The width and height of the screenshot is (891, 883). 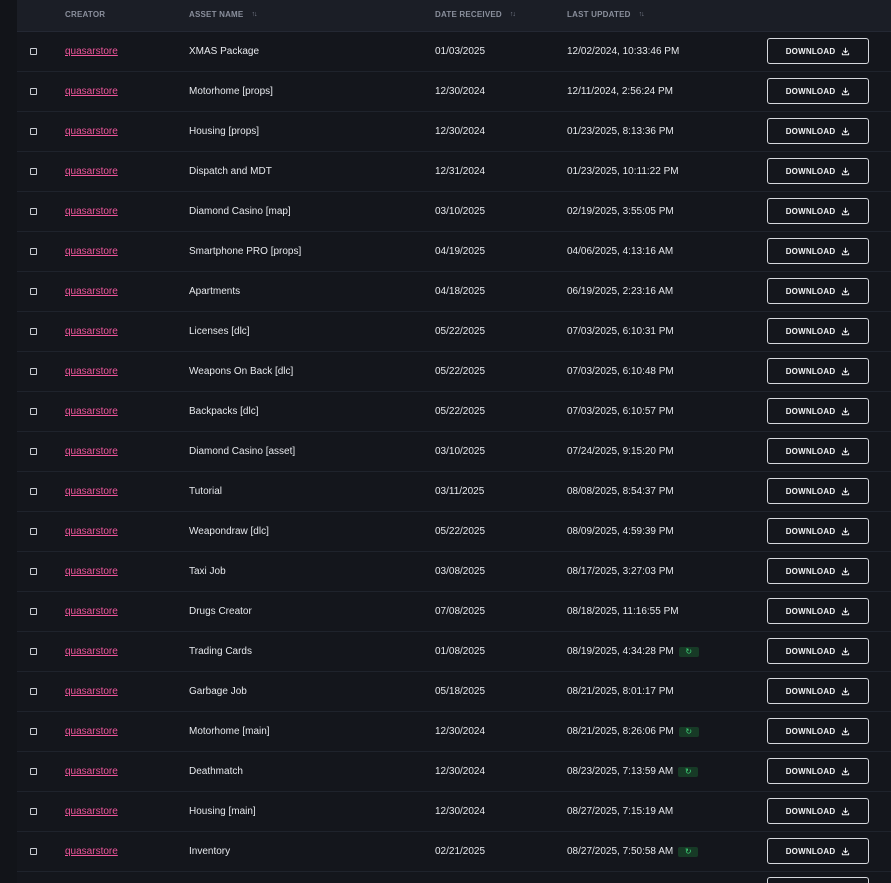 What do you see at coordinates (475, 14) in the screenshot?
I see `column-header-date-received: DATE RECEIVED ↑↓` at bounding box center [475, 14].